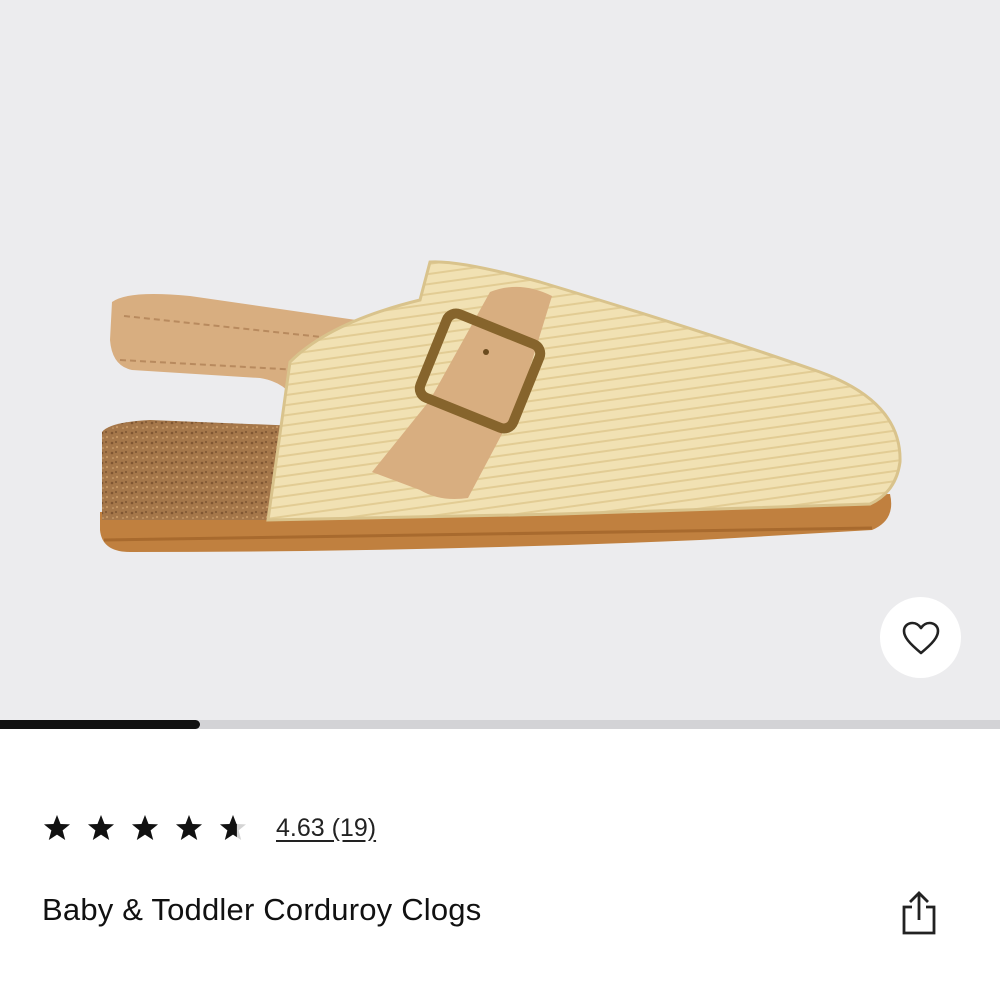 The image size is (1000, 1000). I want to click on rating-link: 4.63 (19), so click(326, 828).